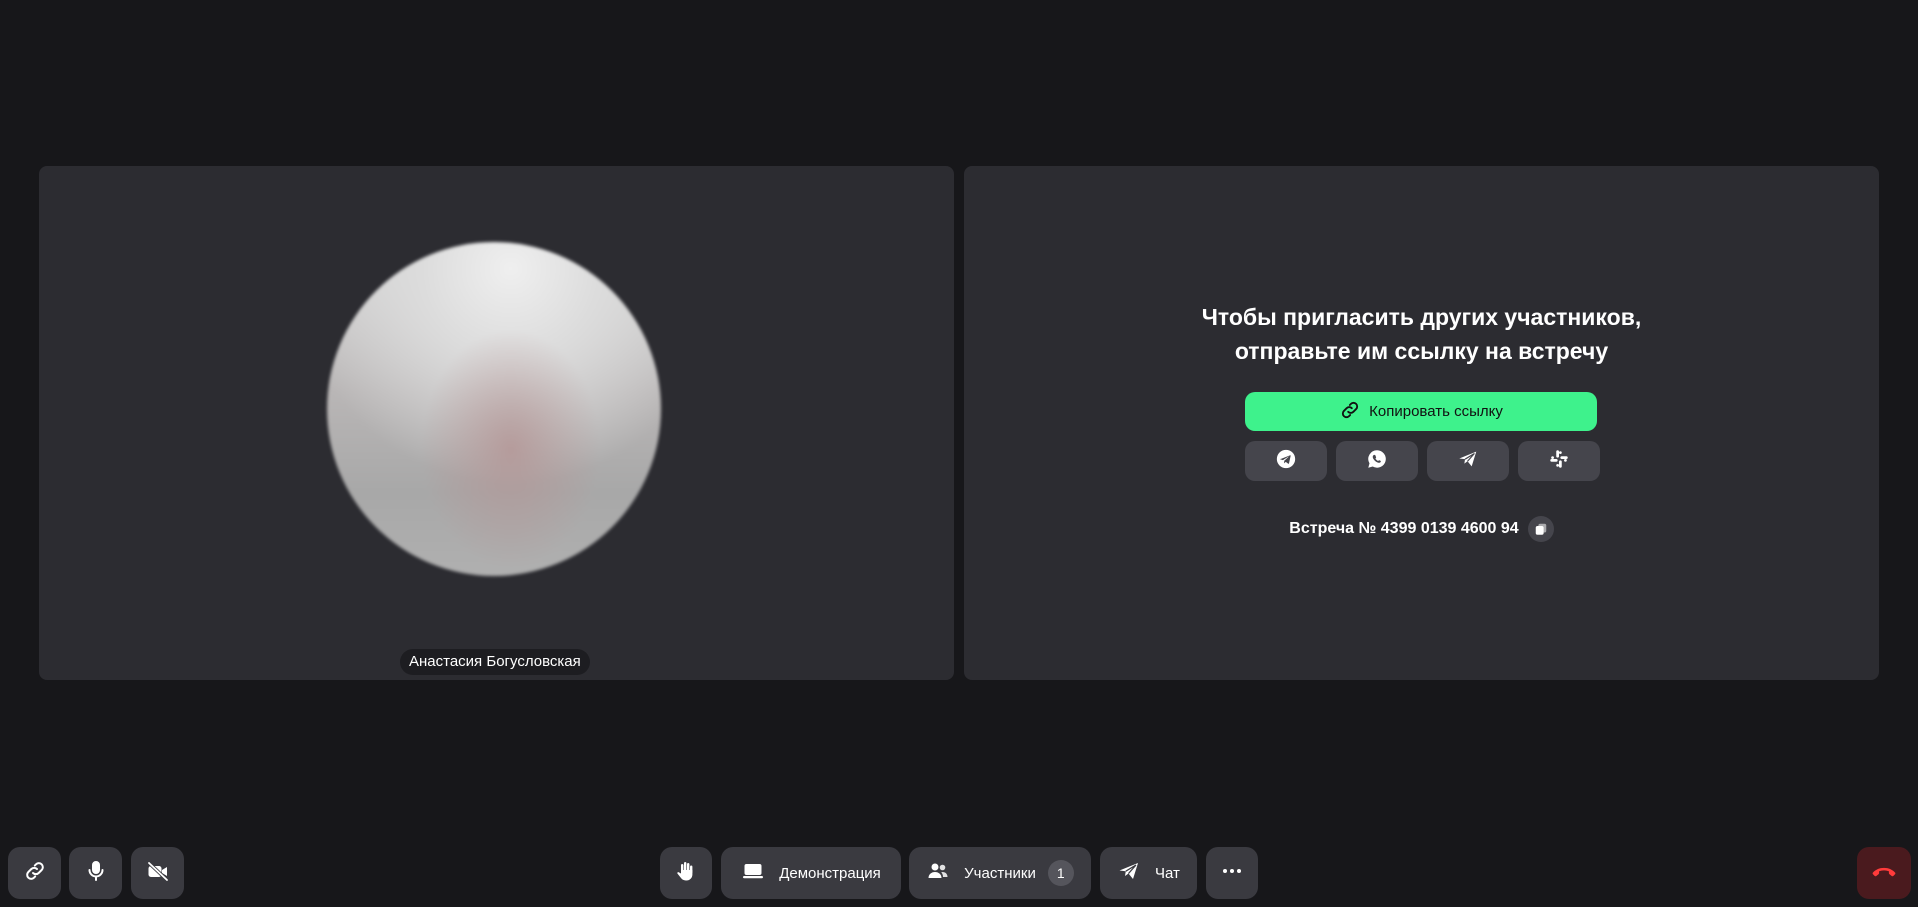  I want to click on share-telegram-button, so click(1286, 461).